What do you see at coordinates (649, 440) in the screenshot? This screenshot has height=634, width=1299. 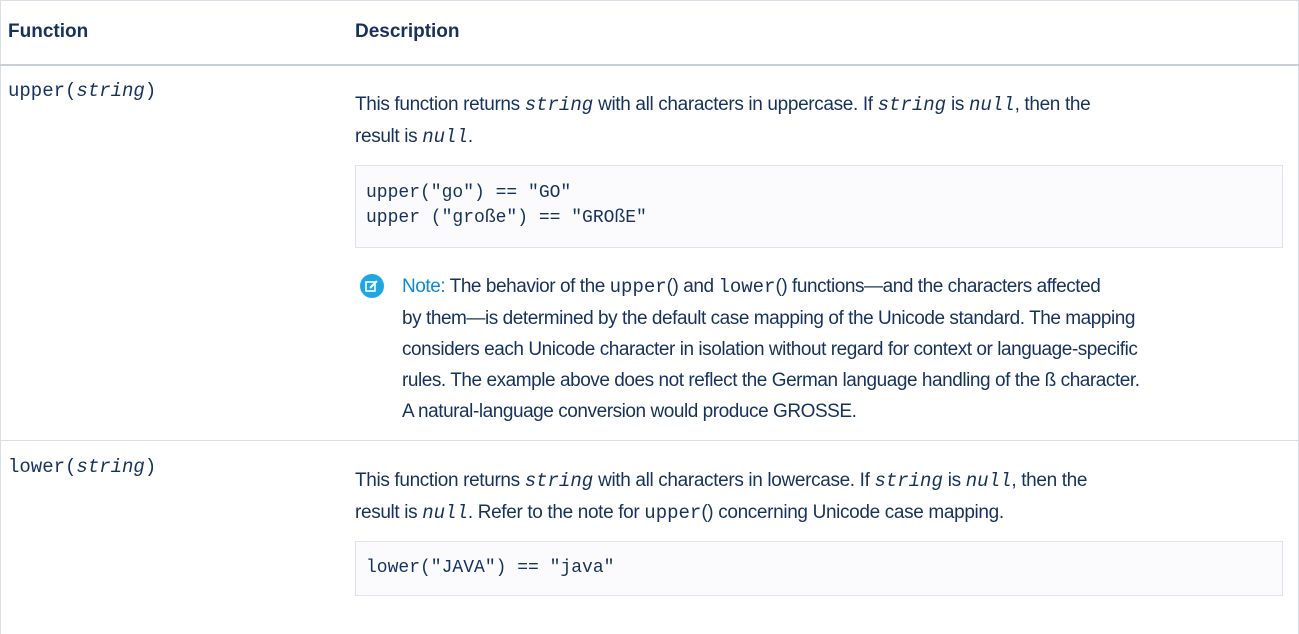 I see `row-divider` at bounding box center [649, 440].